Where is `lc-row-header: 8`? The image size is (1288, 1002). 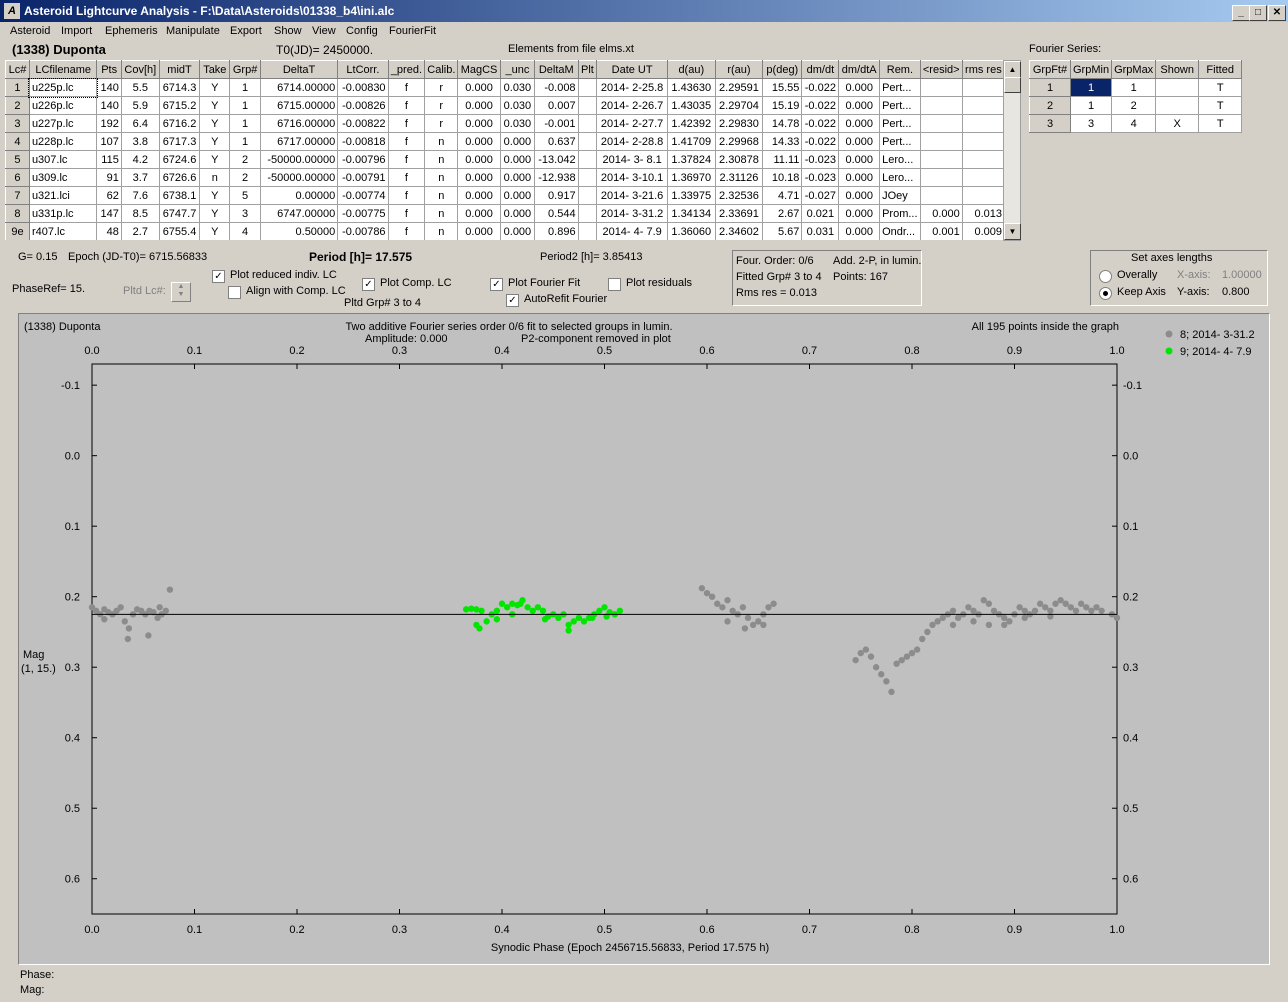
lc-row-header: 8 is located at coordinates (17, 213).